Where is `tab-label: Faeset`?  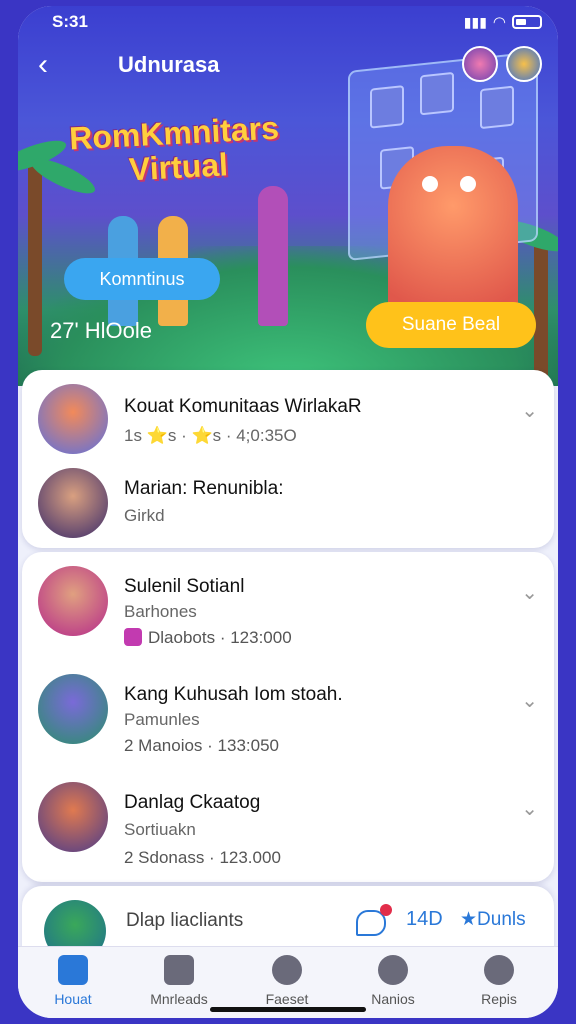
tab-label: Faeset is located at coordinates (287, 999).